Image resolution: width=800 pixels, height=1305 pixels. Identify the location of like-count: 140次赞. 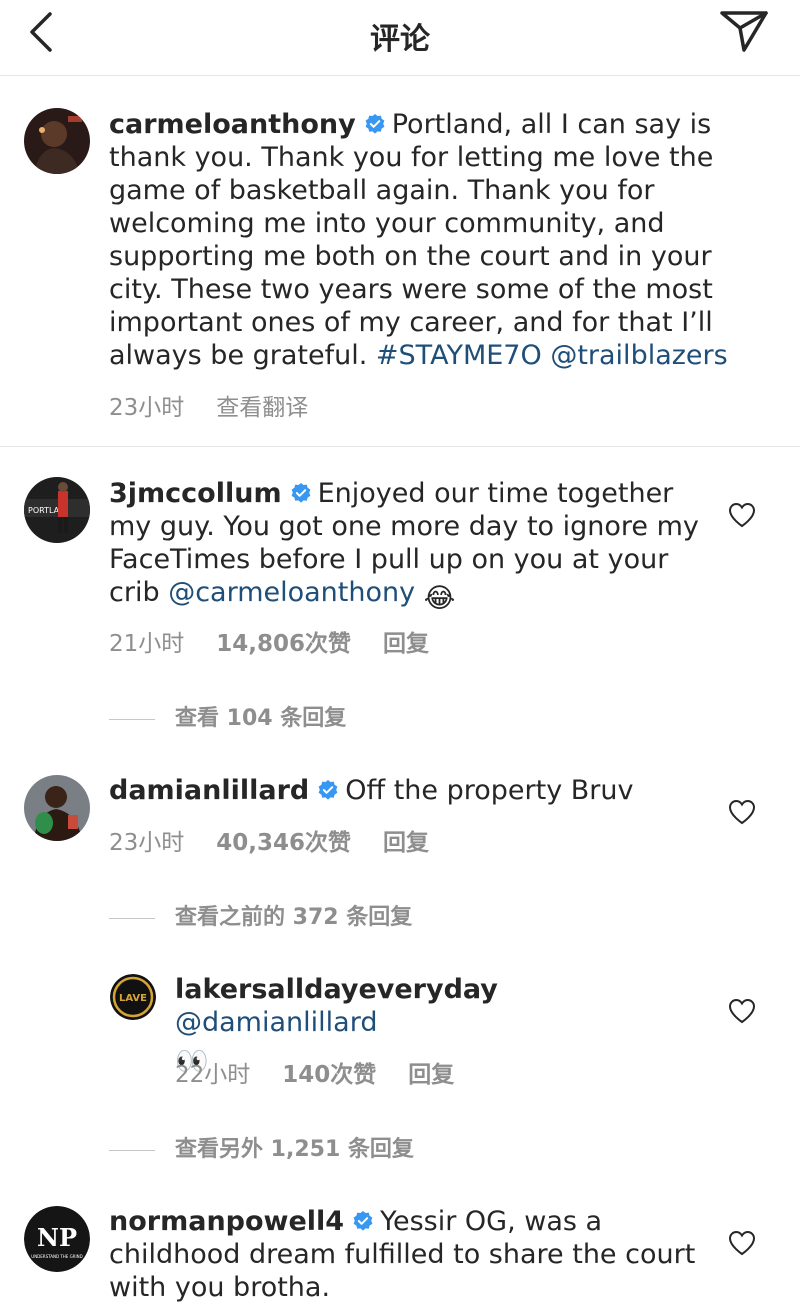
(329, 1075).